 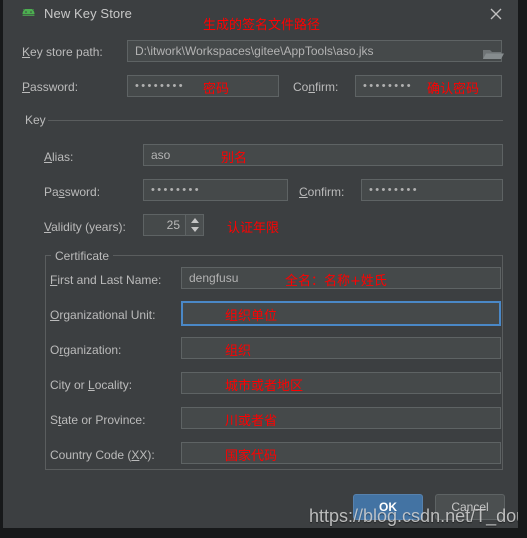 I want to click on key-alias-annotation: 别名, so click(x=234, y=158).